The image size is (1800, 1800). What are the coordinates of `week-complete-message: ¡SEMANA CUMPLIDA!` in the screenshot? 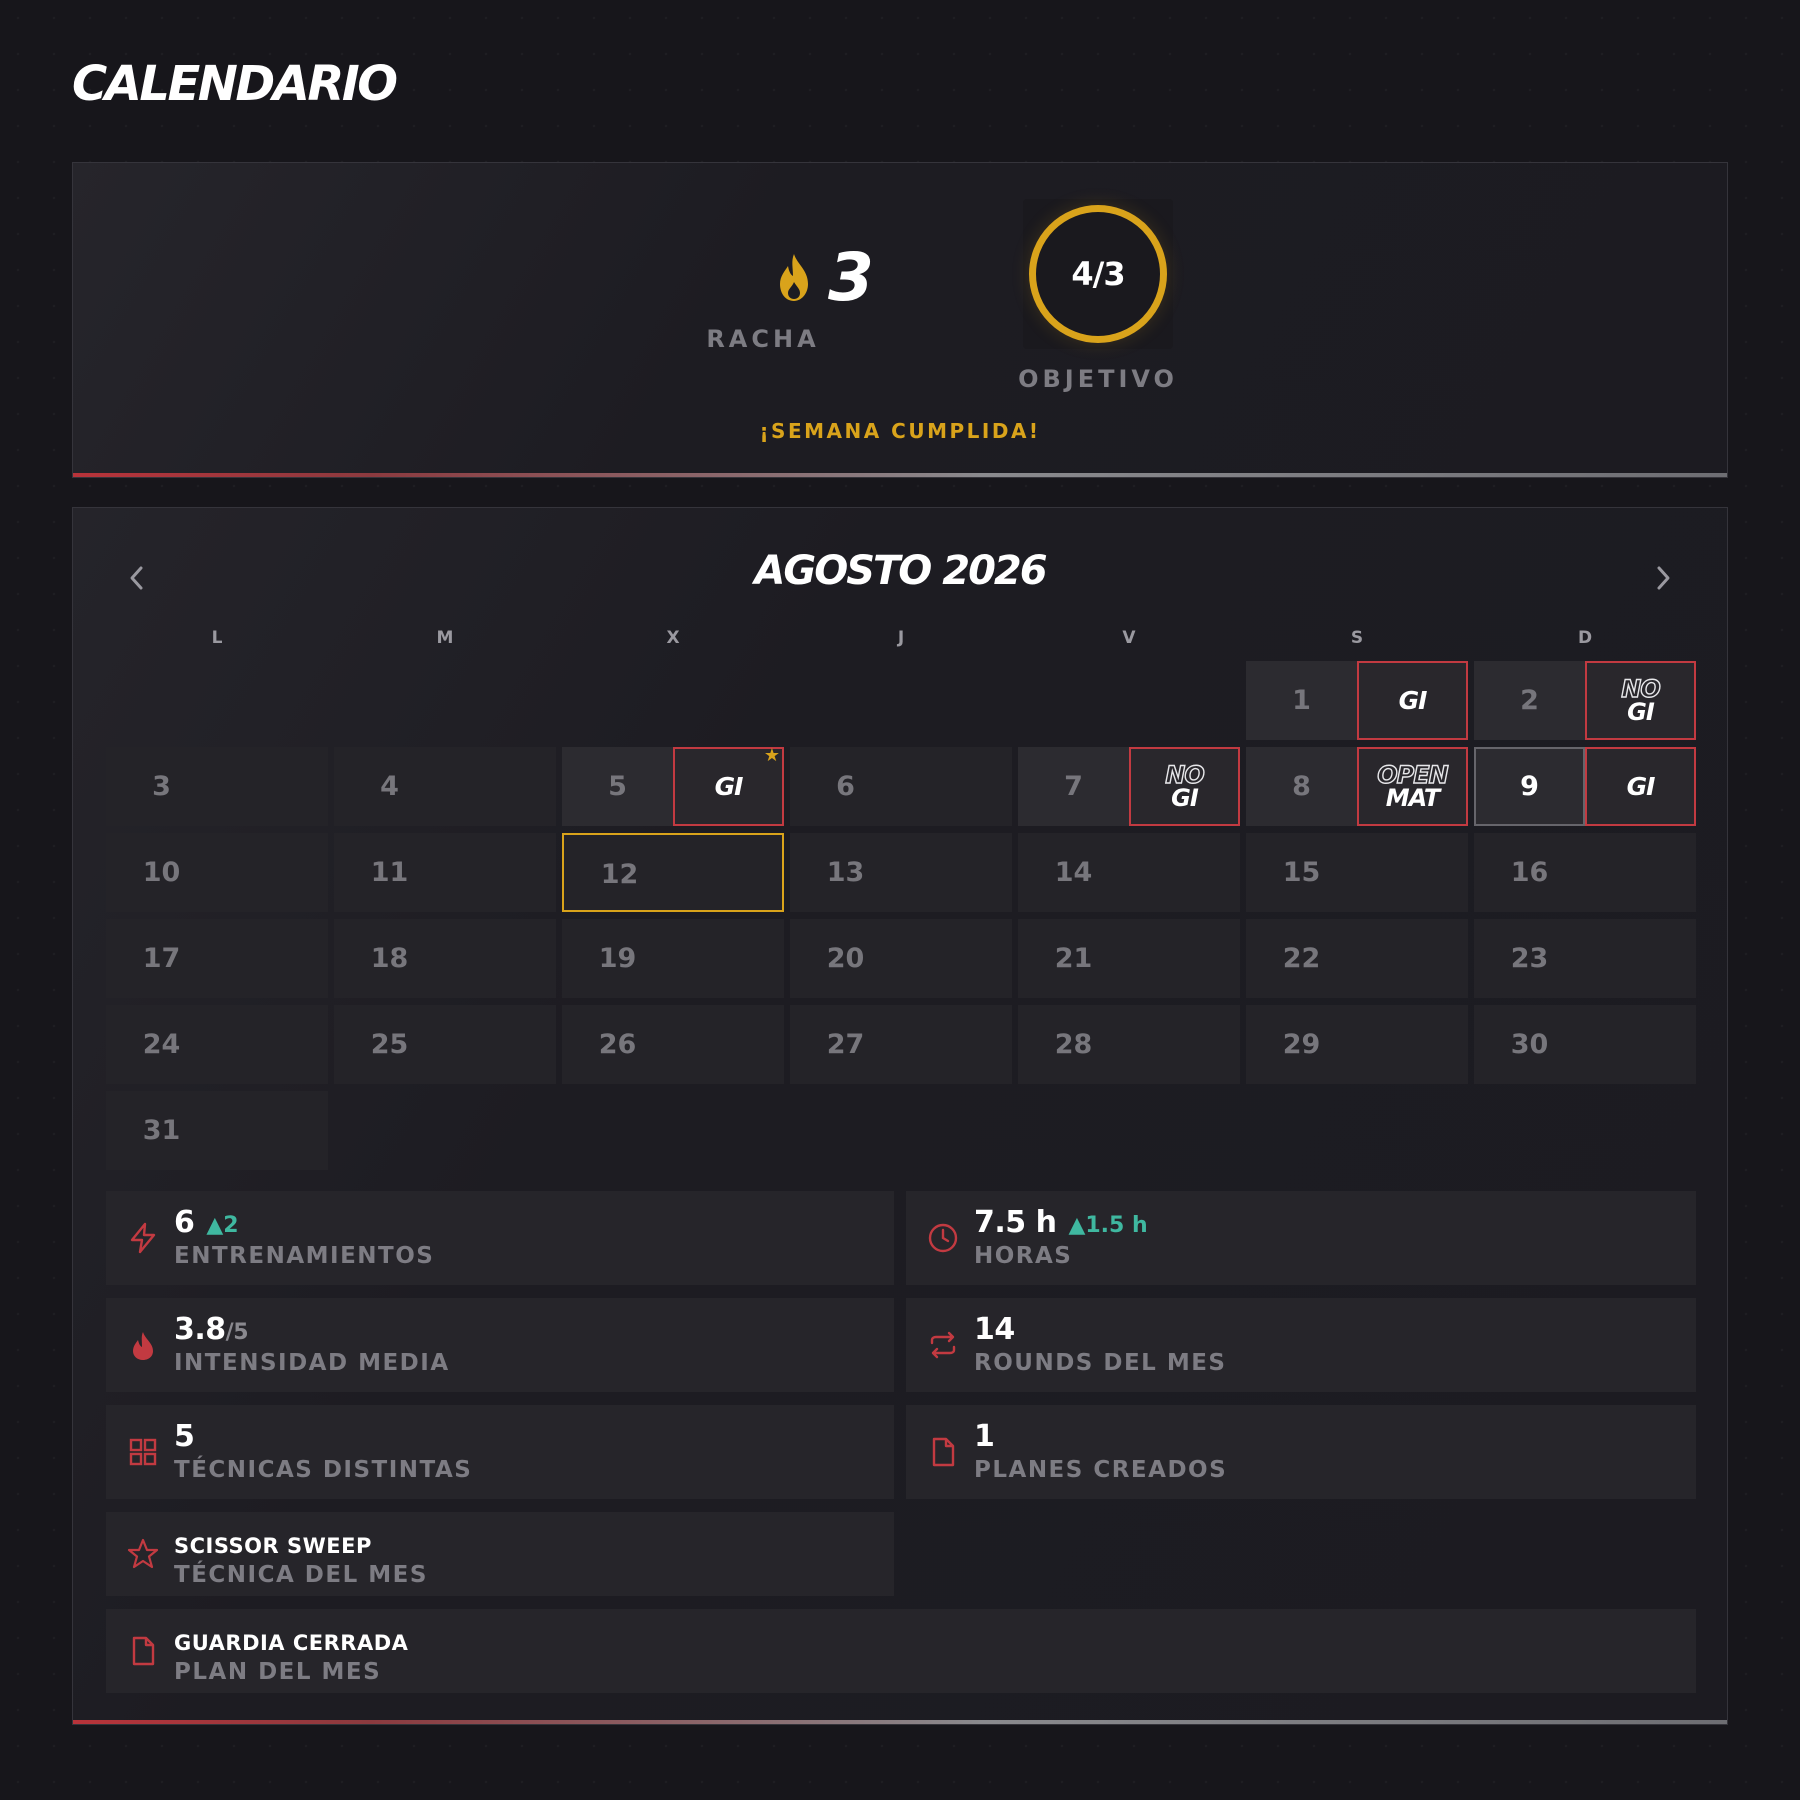 It's located at (900, 431).